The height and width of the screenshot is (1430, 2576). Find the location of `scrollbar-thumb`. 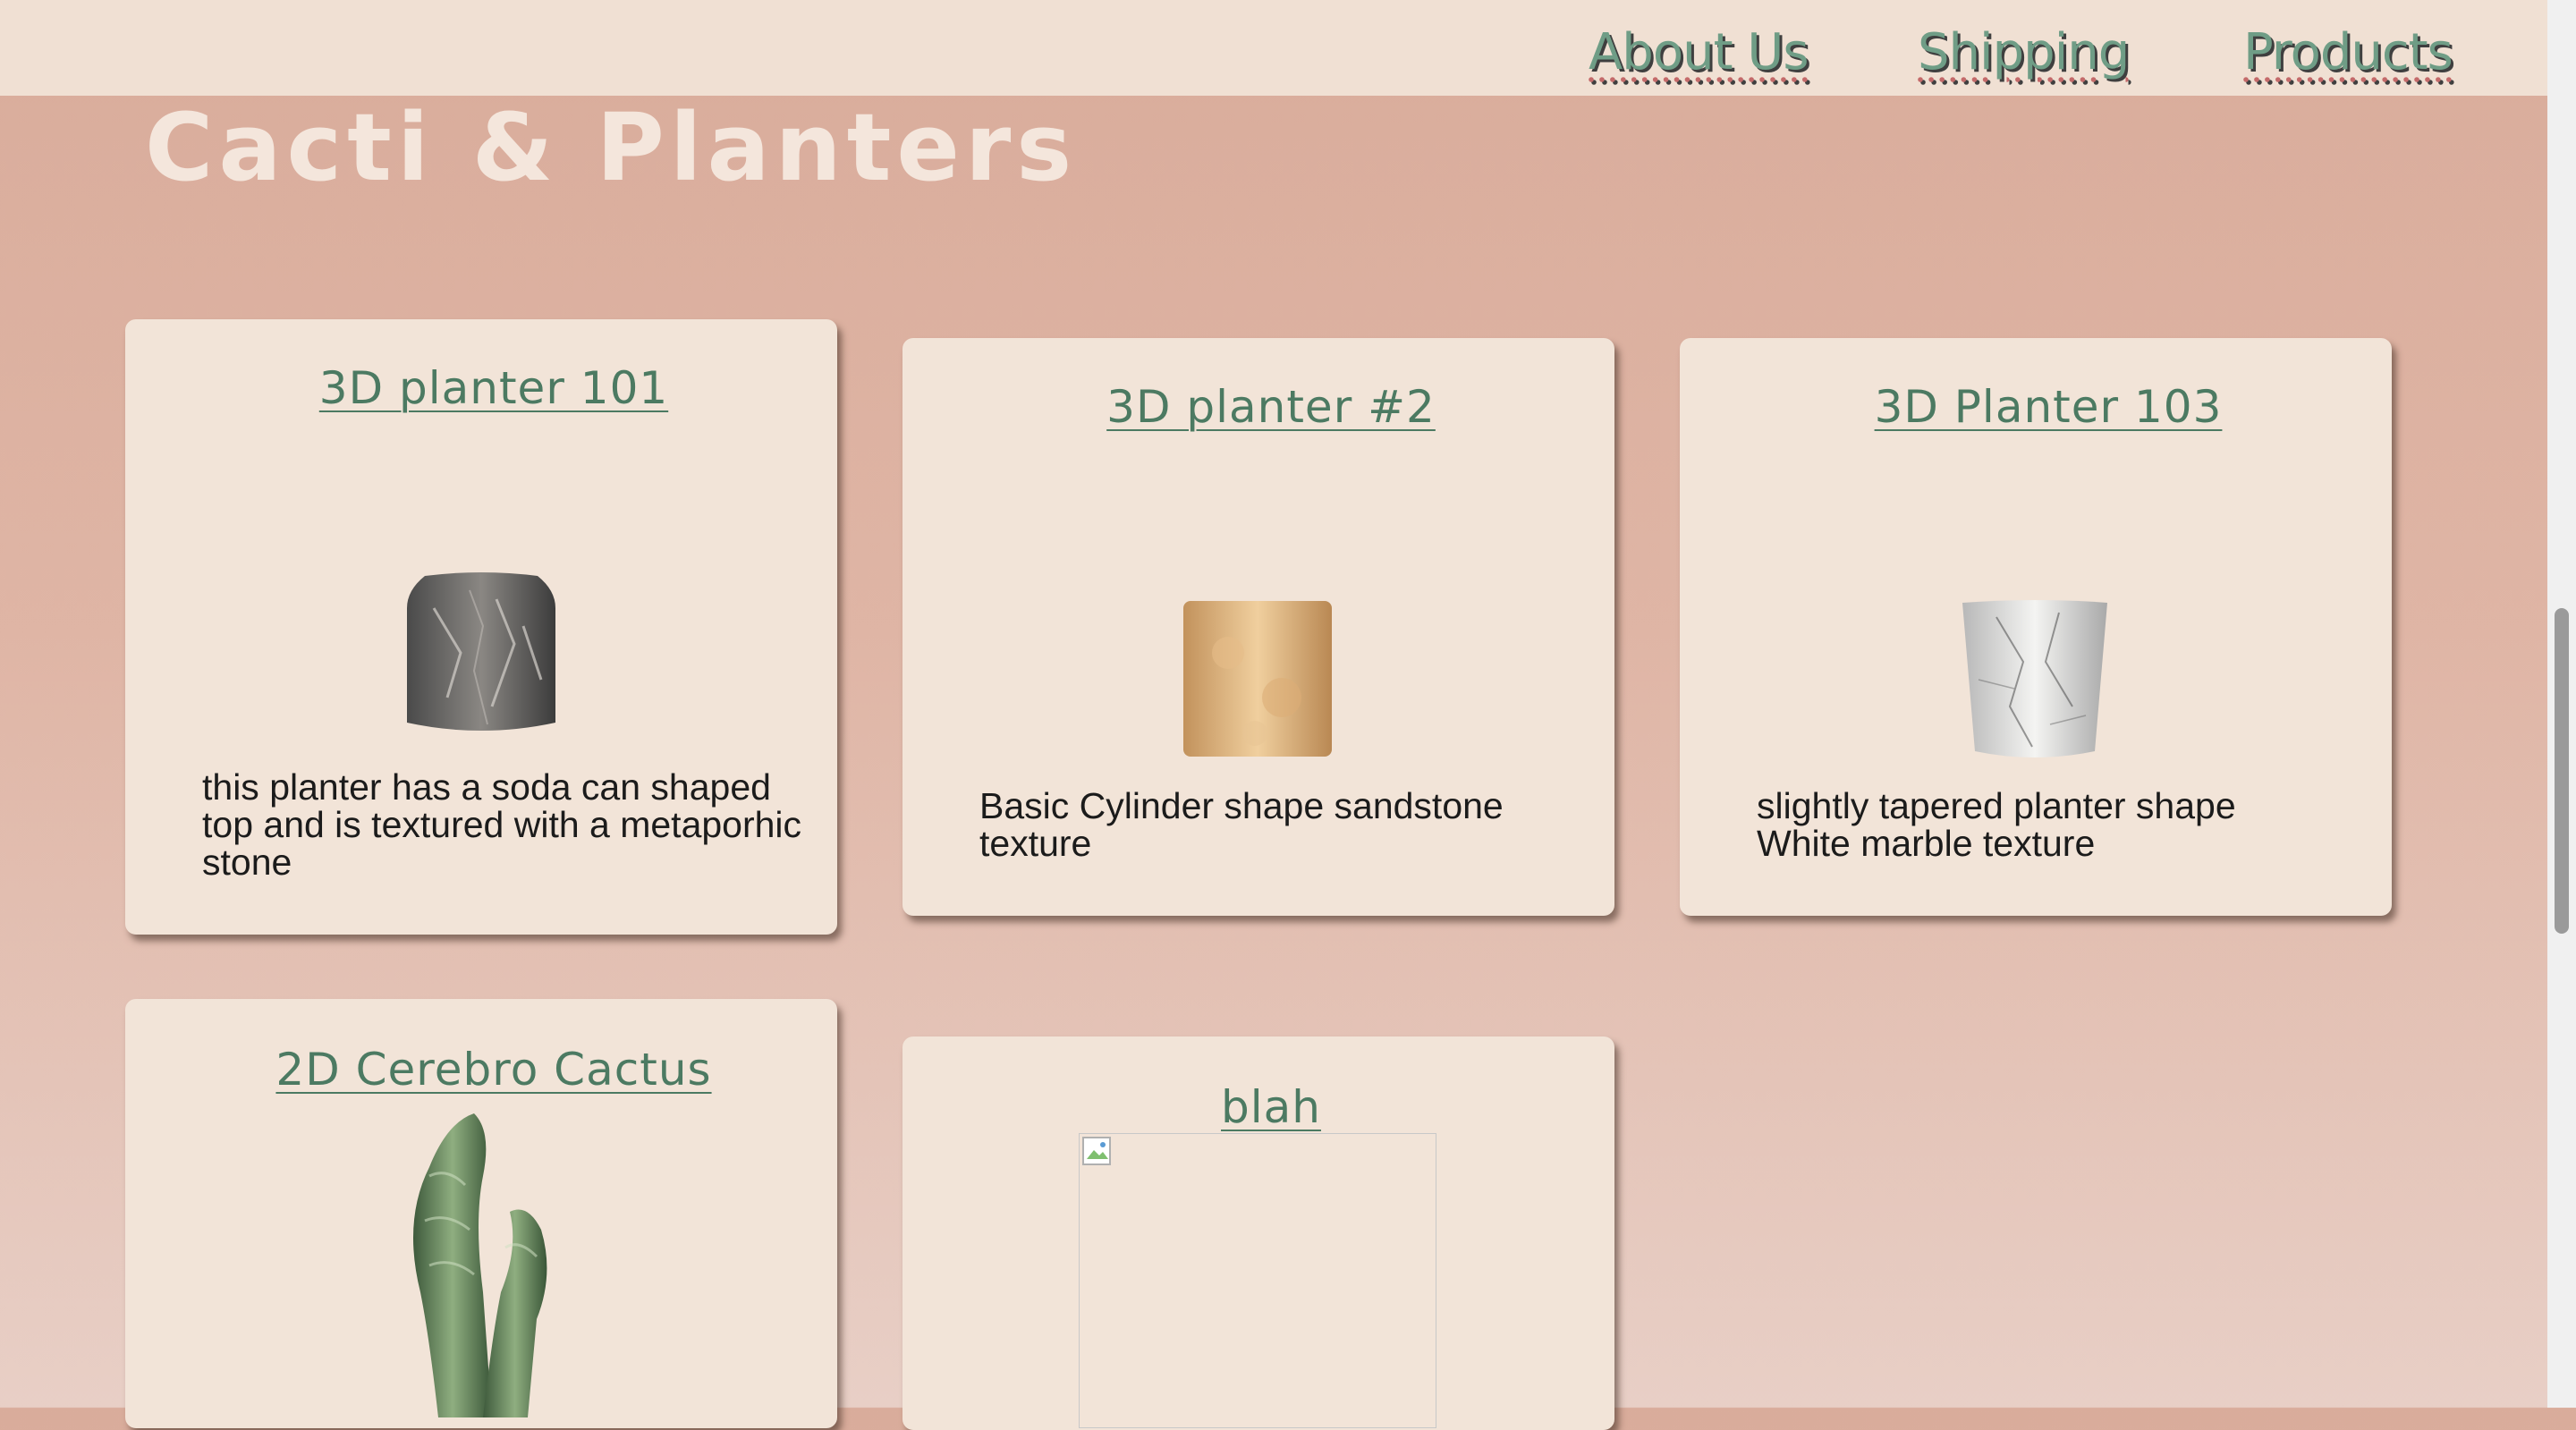

scrollbar-thumb is located at coordinates (2562, 771).